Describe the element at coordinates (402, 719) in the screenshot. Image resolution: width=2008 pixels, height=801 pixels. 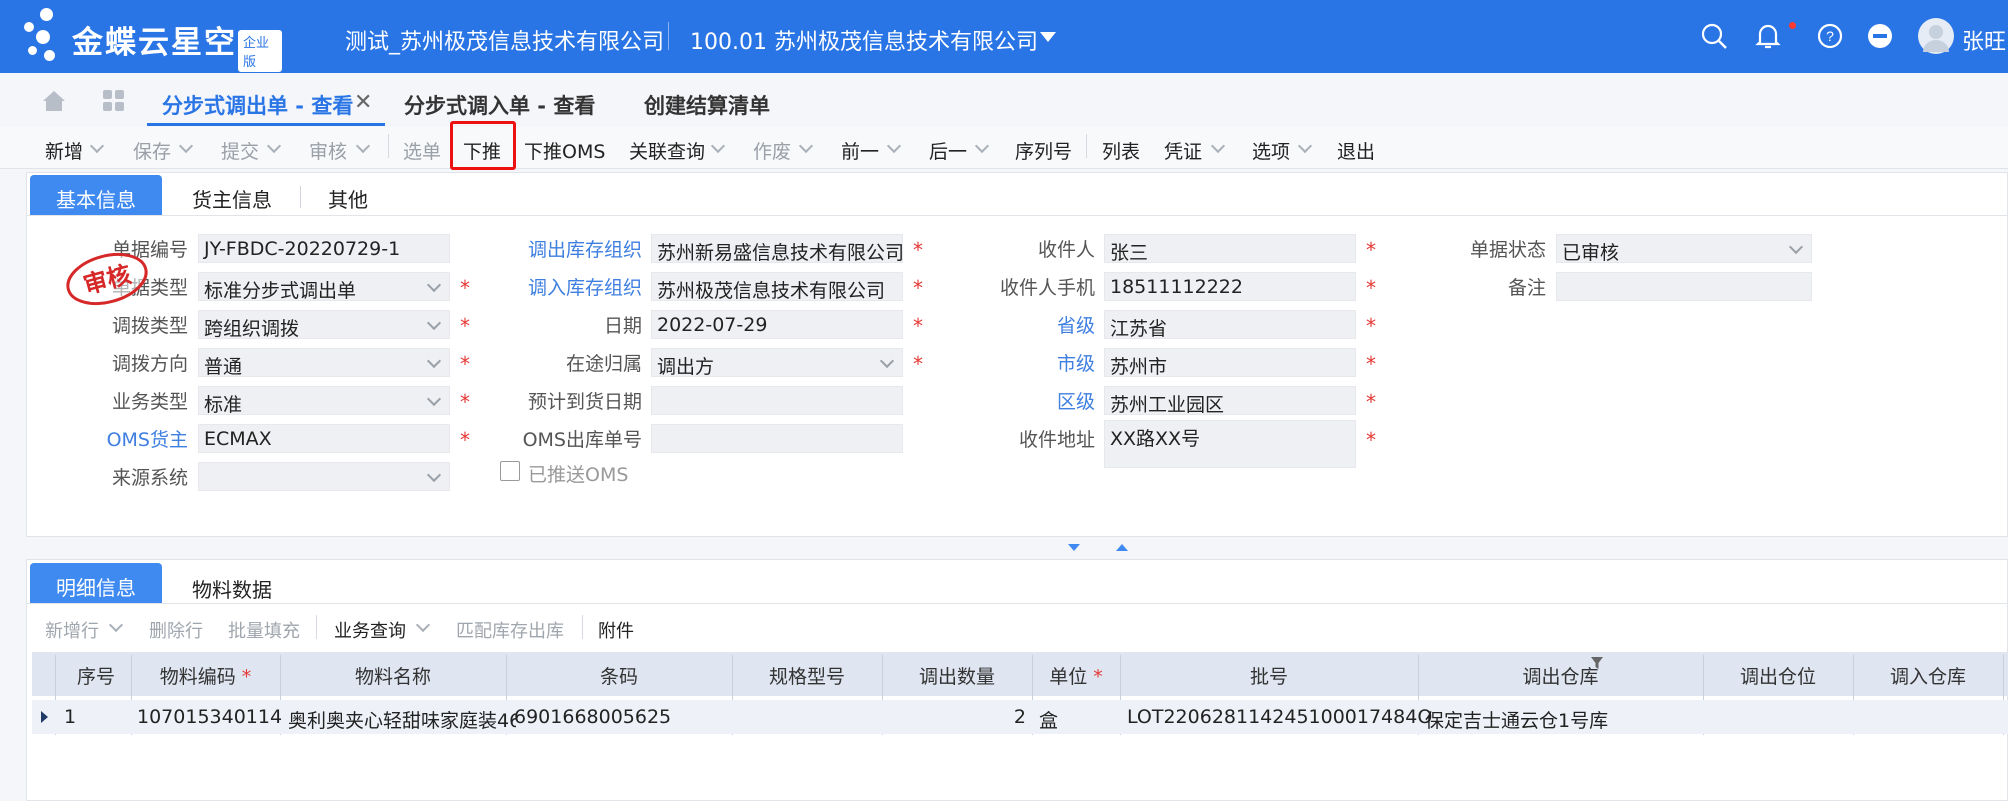
I see `cell-material-name: 奥利奥夹心轻甜味家庭装46` at that location.